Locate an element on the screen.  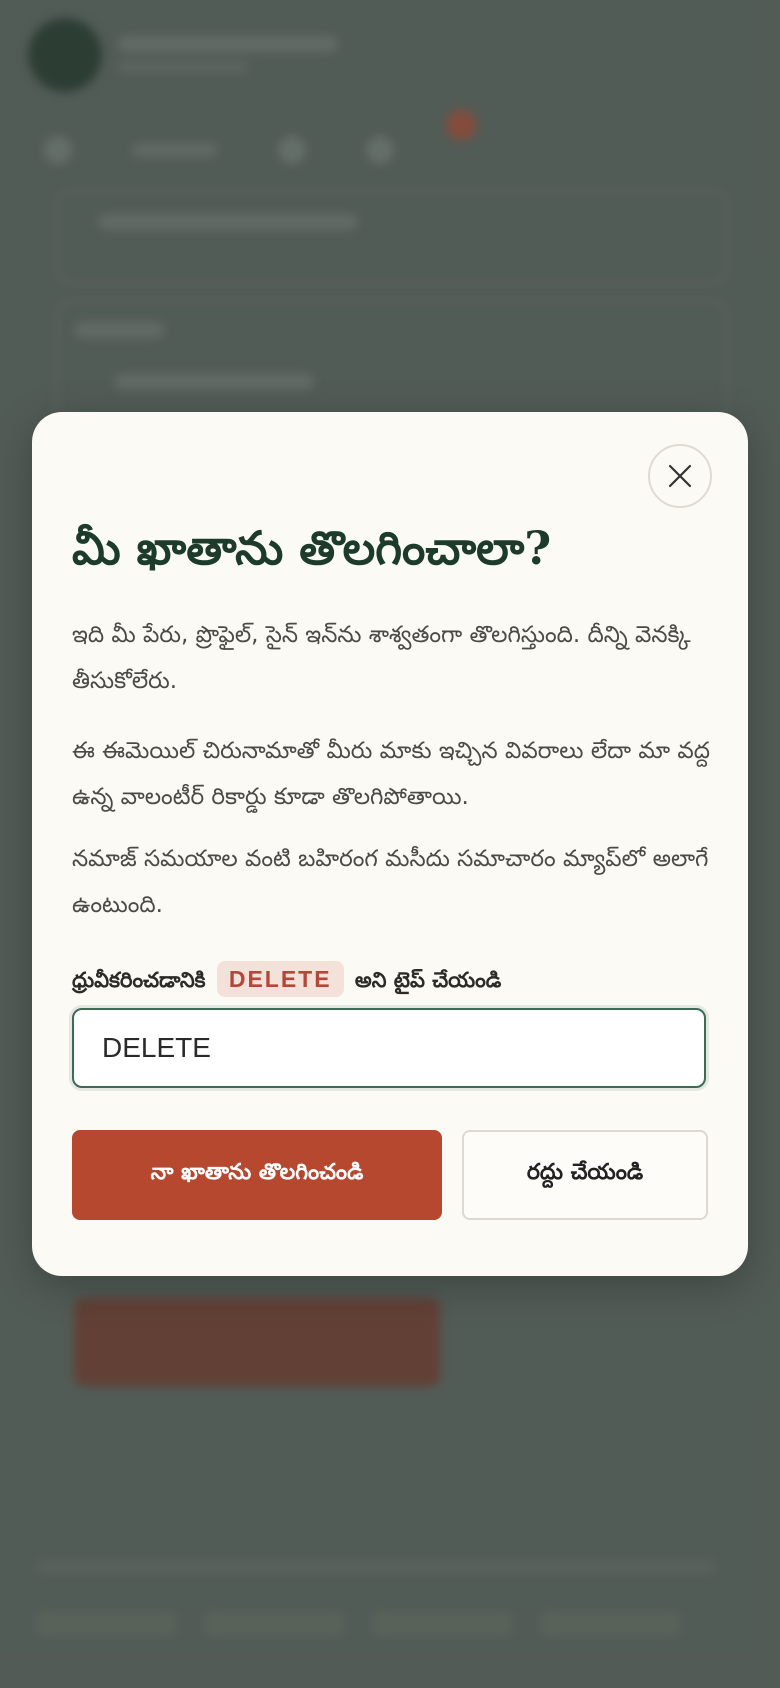
cancel-button: రద్దు చేయండి is located at coordinates (585, 1175).